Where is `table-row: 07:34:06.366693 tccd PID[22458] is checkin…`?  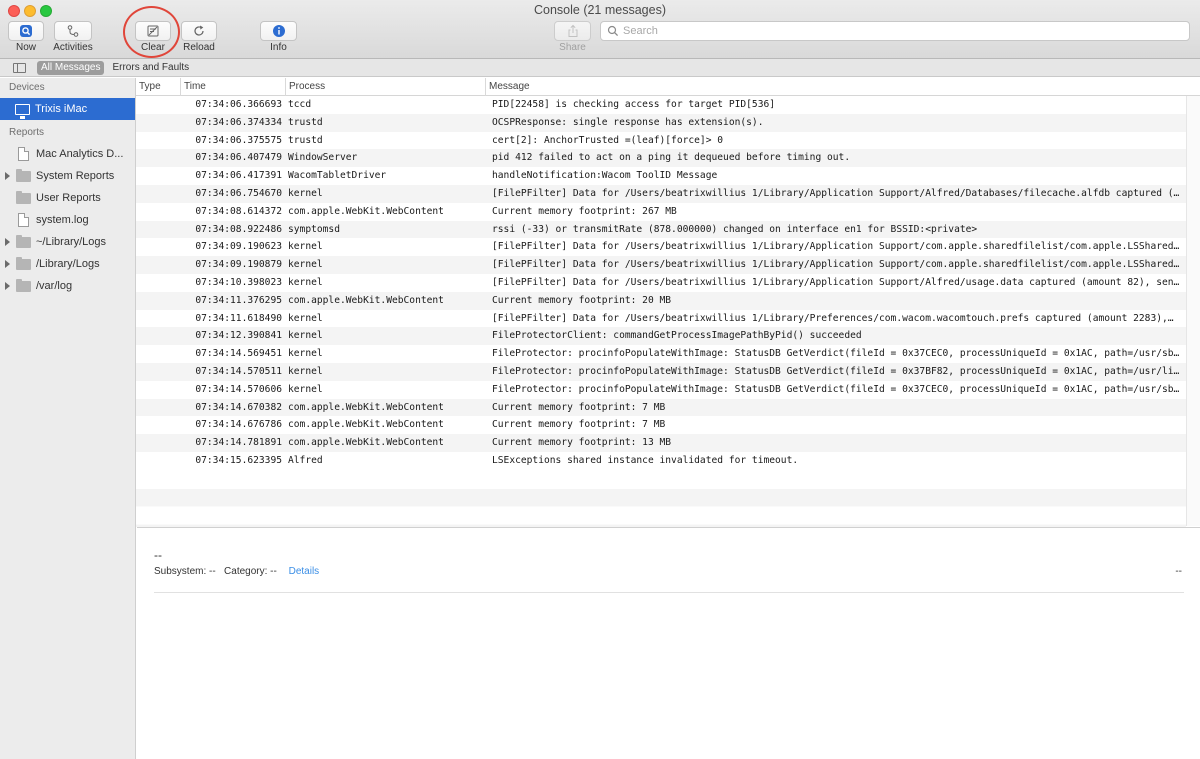
table-row: 07:34:06.366693 tccd PID[22458] is checkin… is located at coordinates (661, 105).